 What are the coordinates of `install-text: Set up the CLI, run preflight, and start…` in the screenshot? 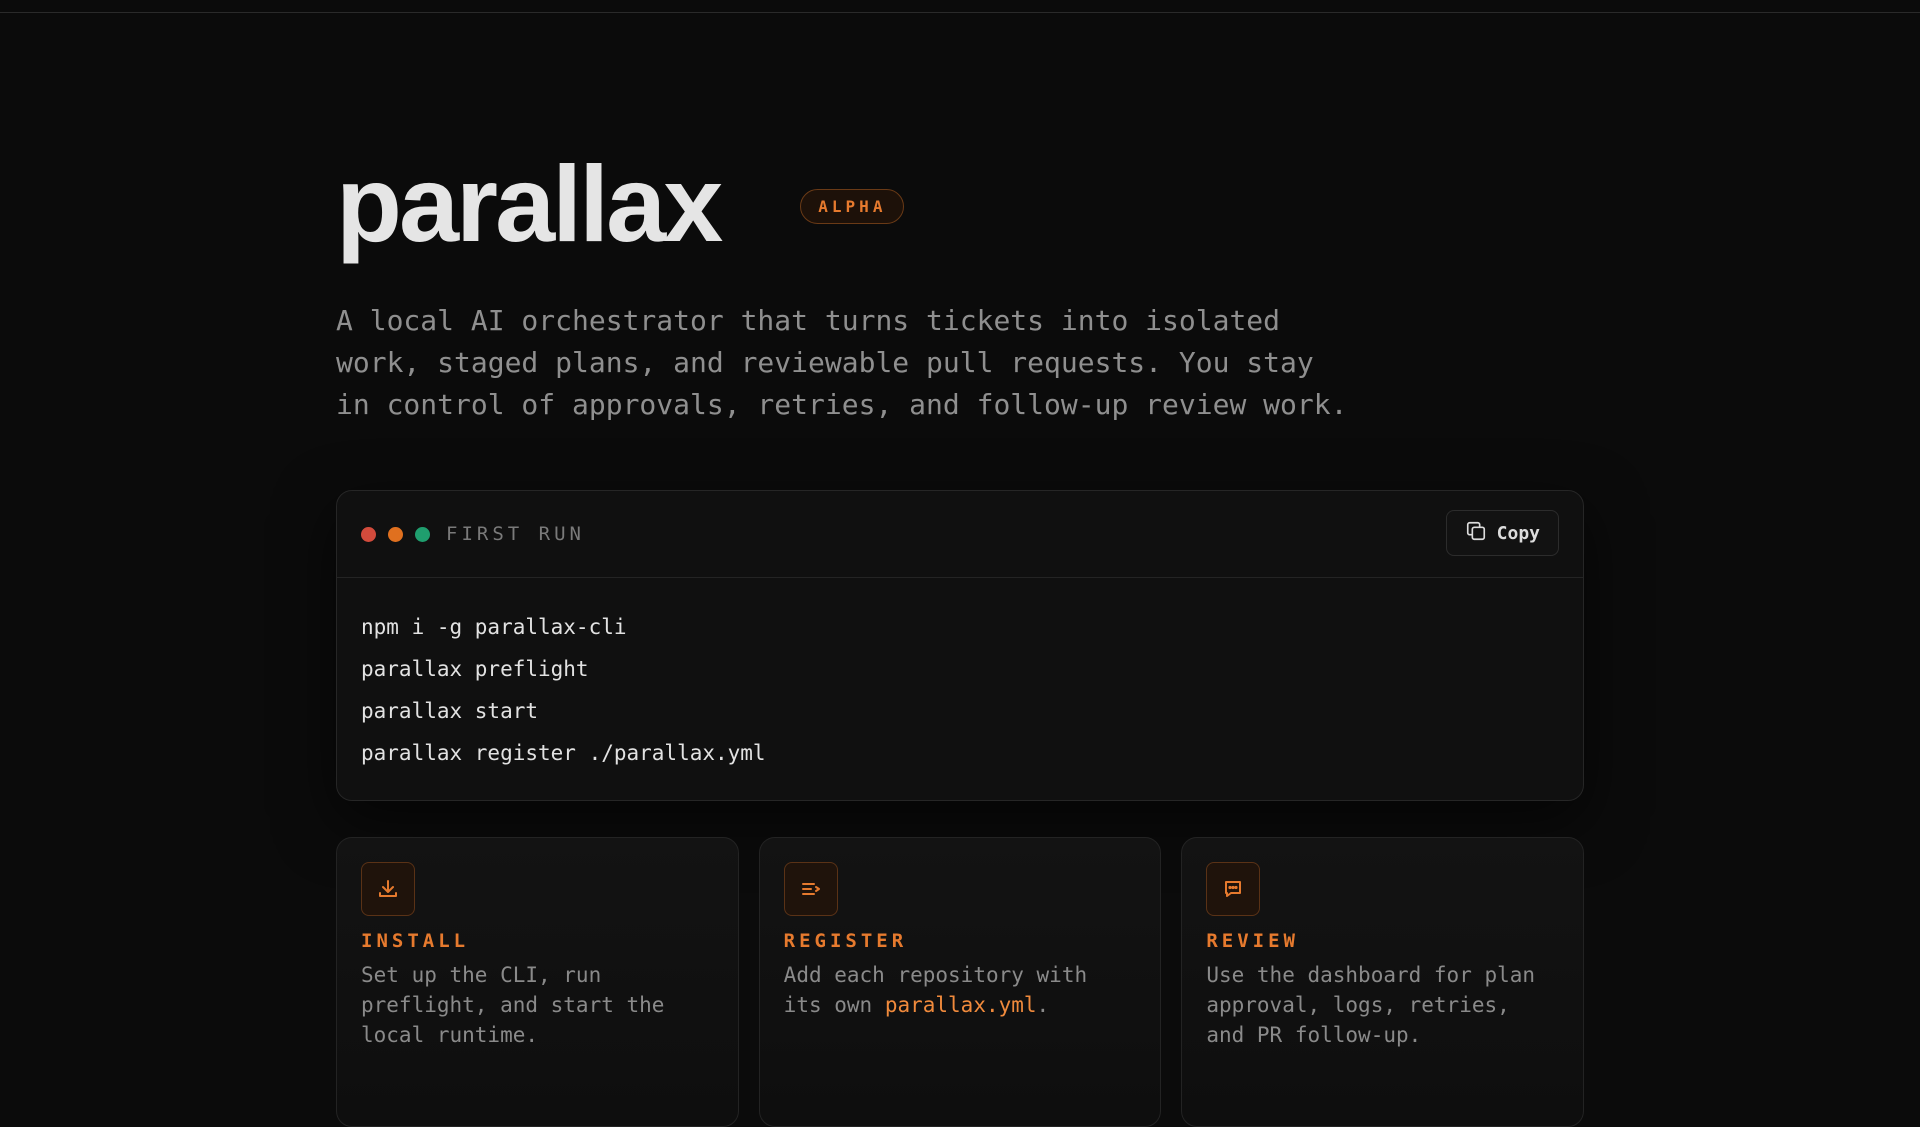 It's located at (513, 1005).